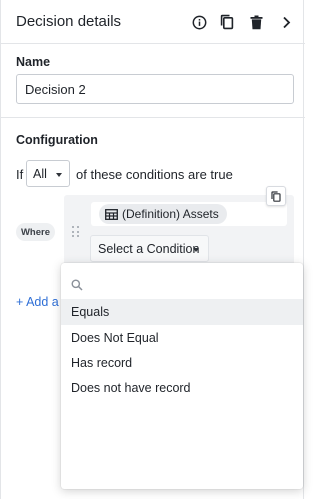 This screenshot has height=499, width=320. I want to click on add-condition-link: + Add a c, so click(41, 302).